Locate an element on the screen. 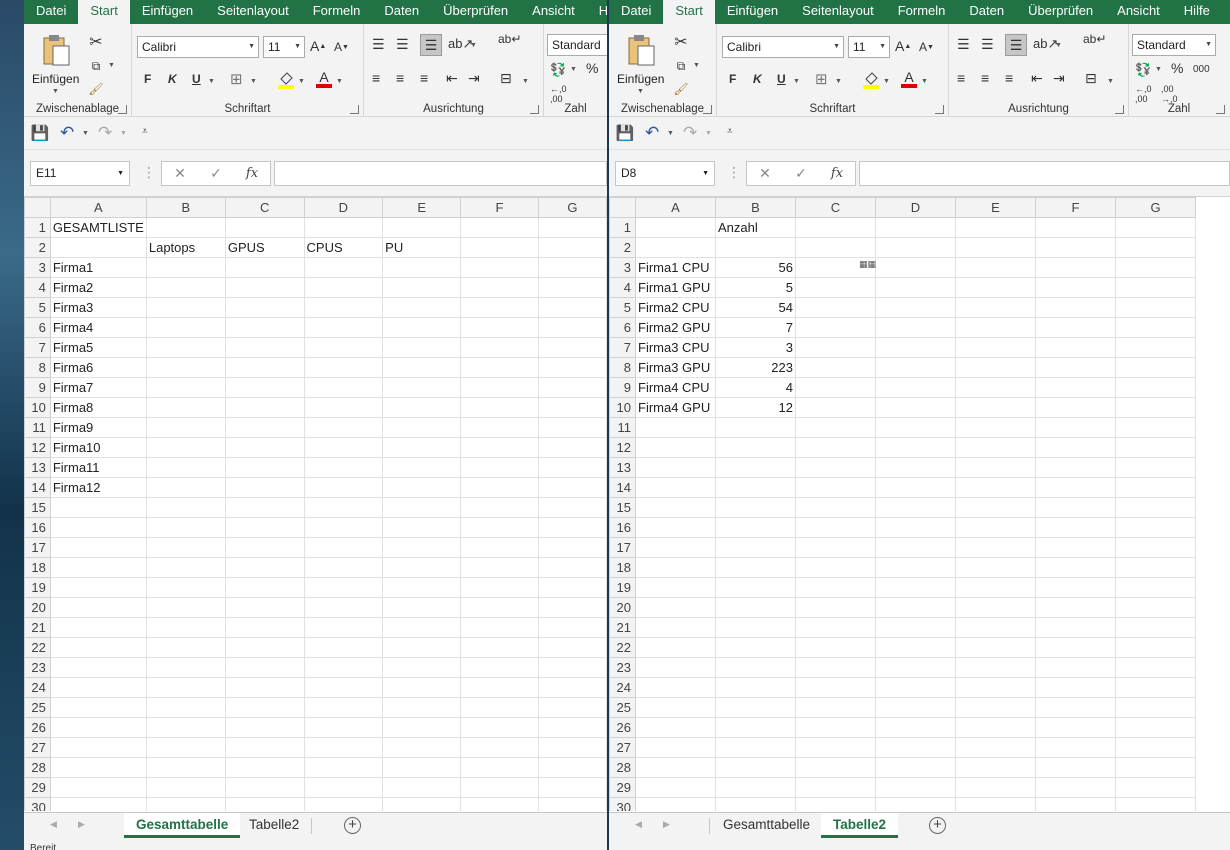 This screenshot has width=1230, height=850. tab-daten: Daten is located at coordinates (401, 12).